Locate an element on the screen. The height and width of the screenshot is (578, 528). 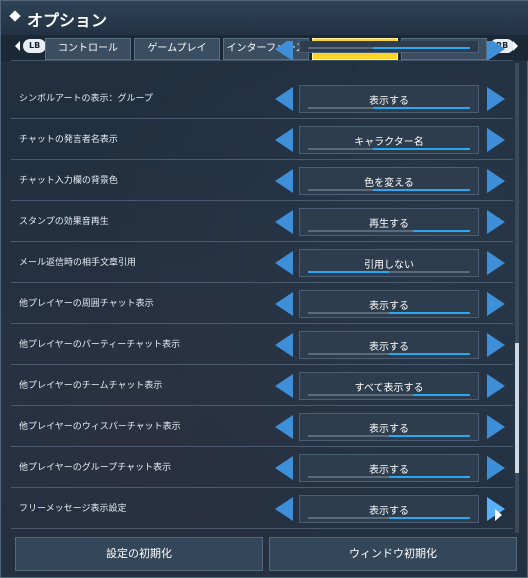
scrollbar is located at coordinates (517, 298).